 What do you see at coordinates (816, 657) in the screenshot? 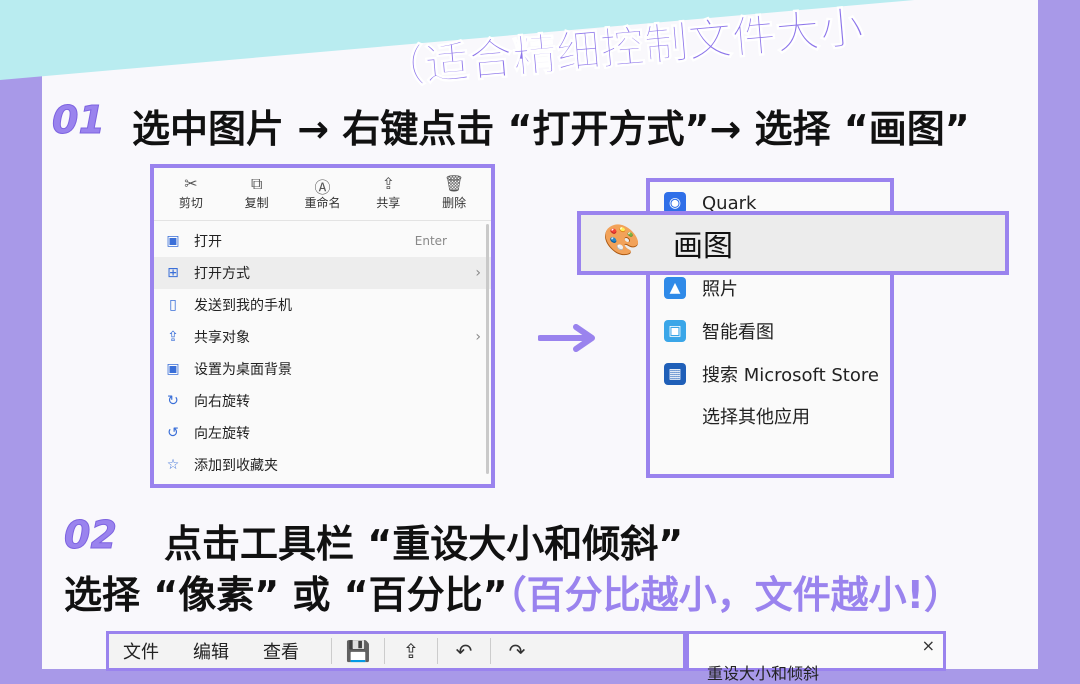
I see `resize-dialog: × 重设大小和倾斜` at bounding box center [816, 657].